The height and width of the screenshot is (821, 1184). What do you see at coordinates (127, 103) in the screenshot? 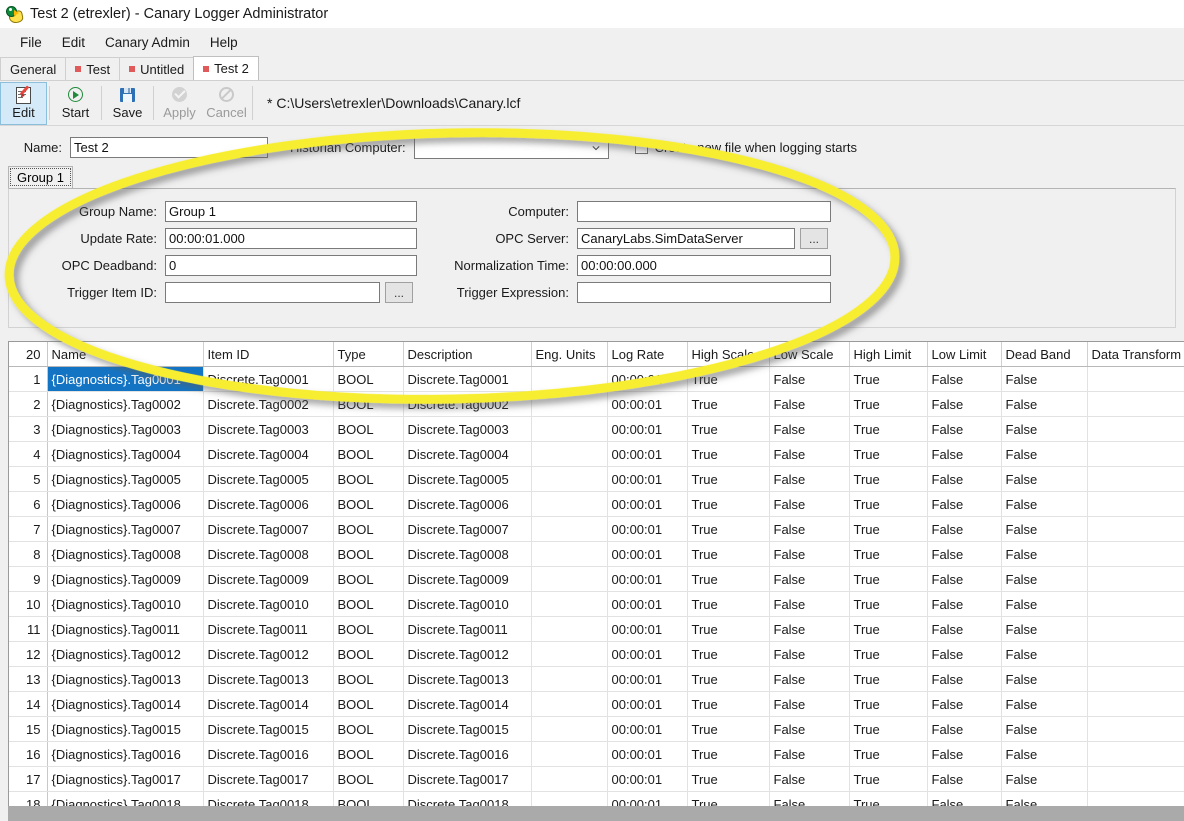
I see `save-button: Save` at bounding box center [127, 103].